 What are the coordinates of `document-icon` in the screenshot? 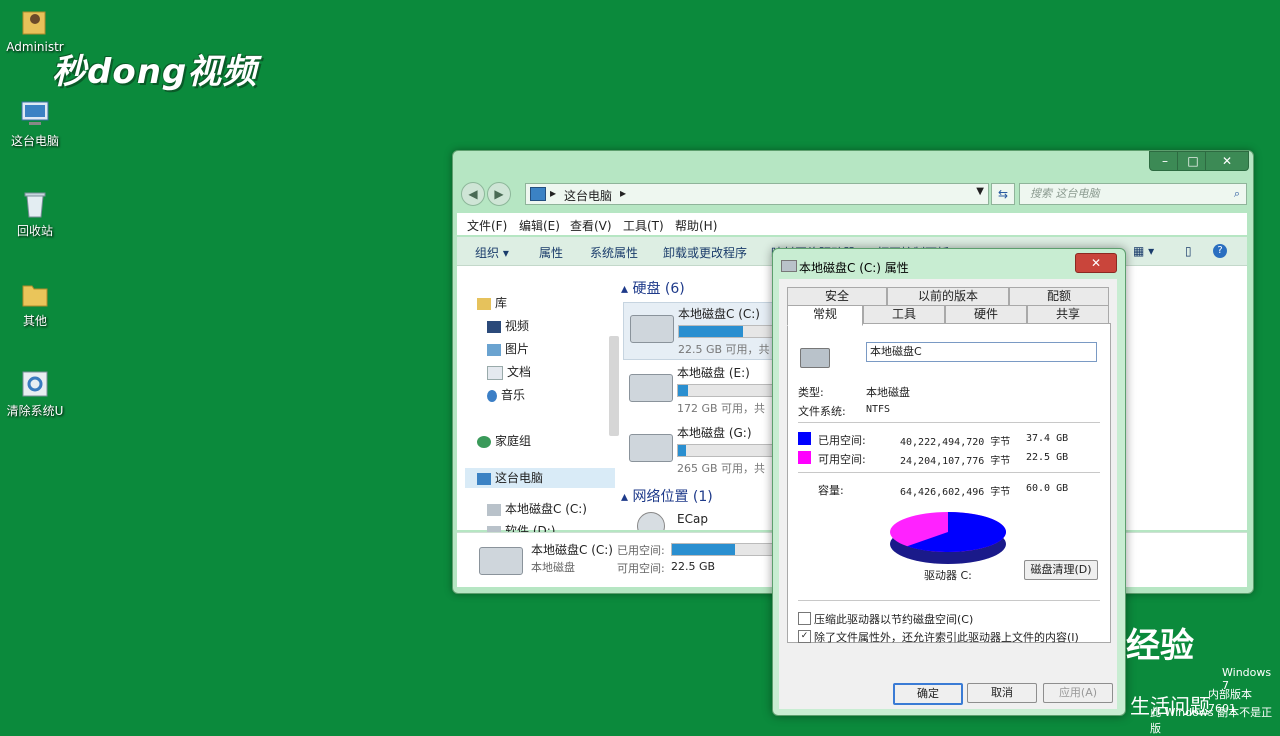 It's located at (495, 372).